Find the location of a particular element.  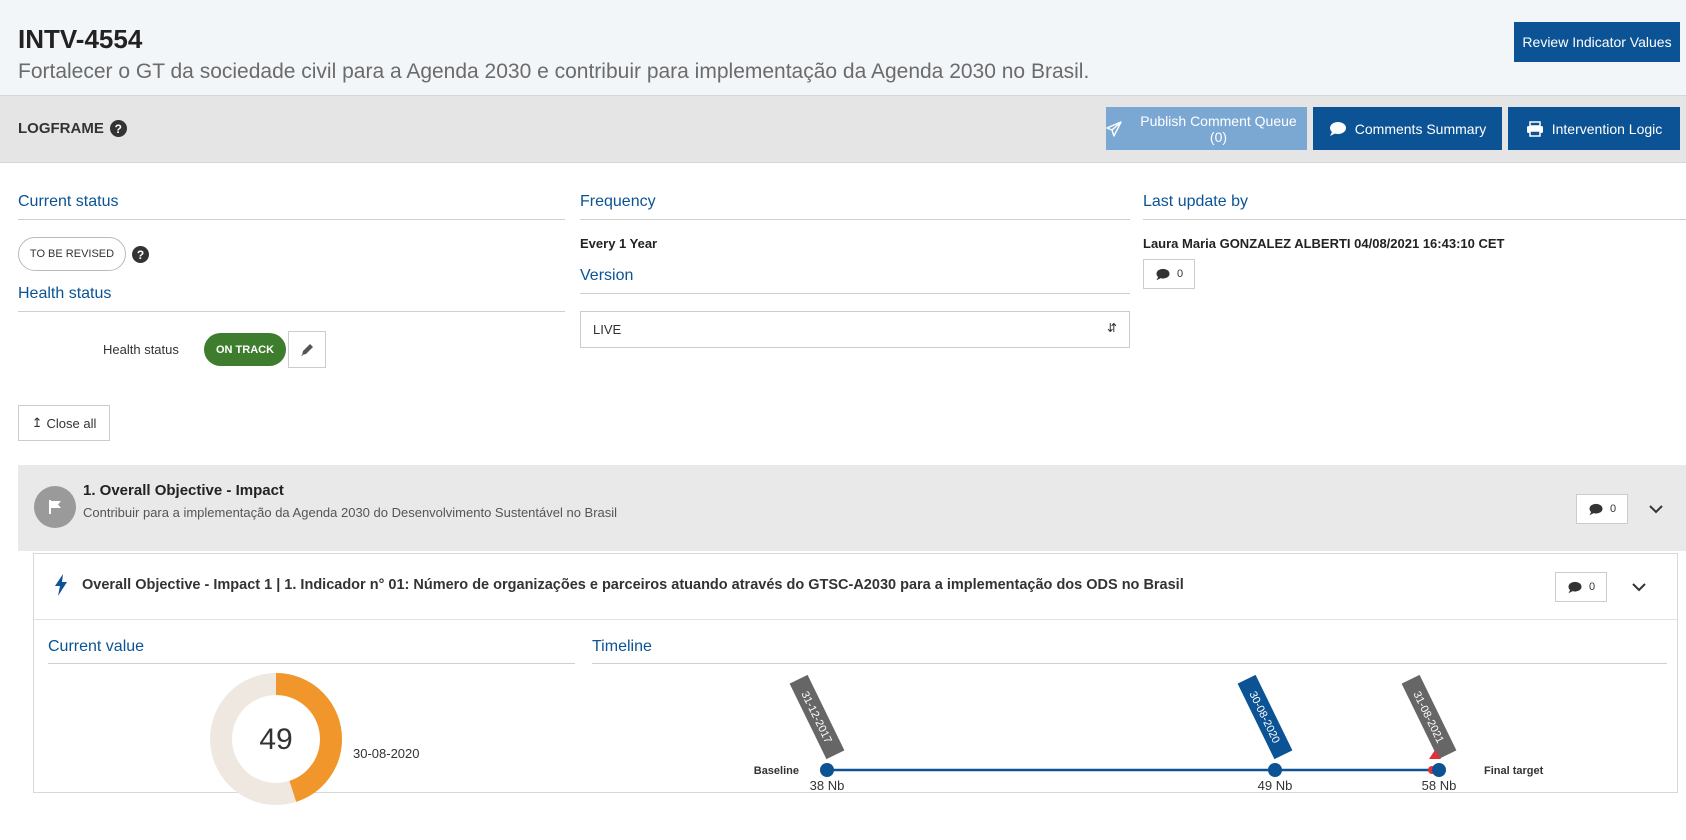

timeline-value: 58 Nb is located at coordinates (1439, 785).